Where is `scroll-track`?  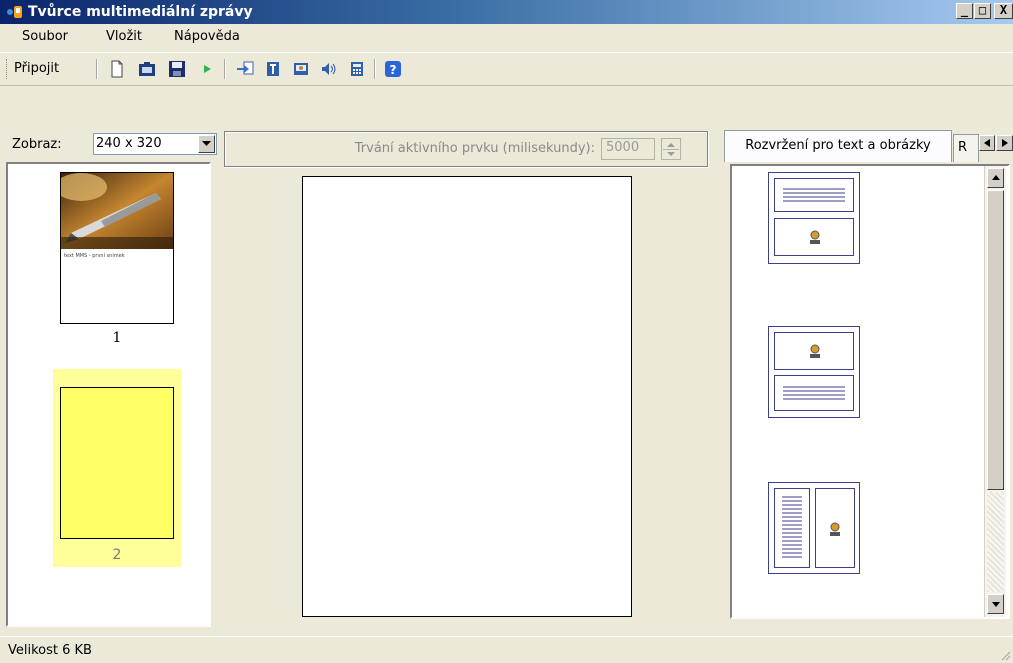
scroll-track is located at coordinates (995, 542).